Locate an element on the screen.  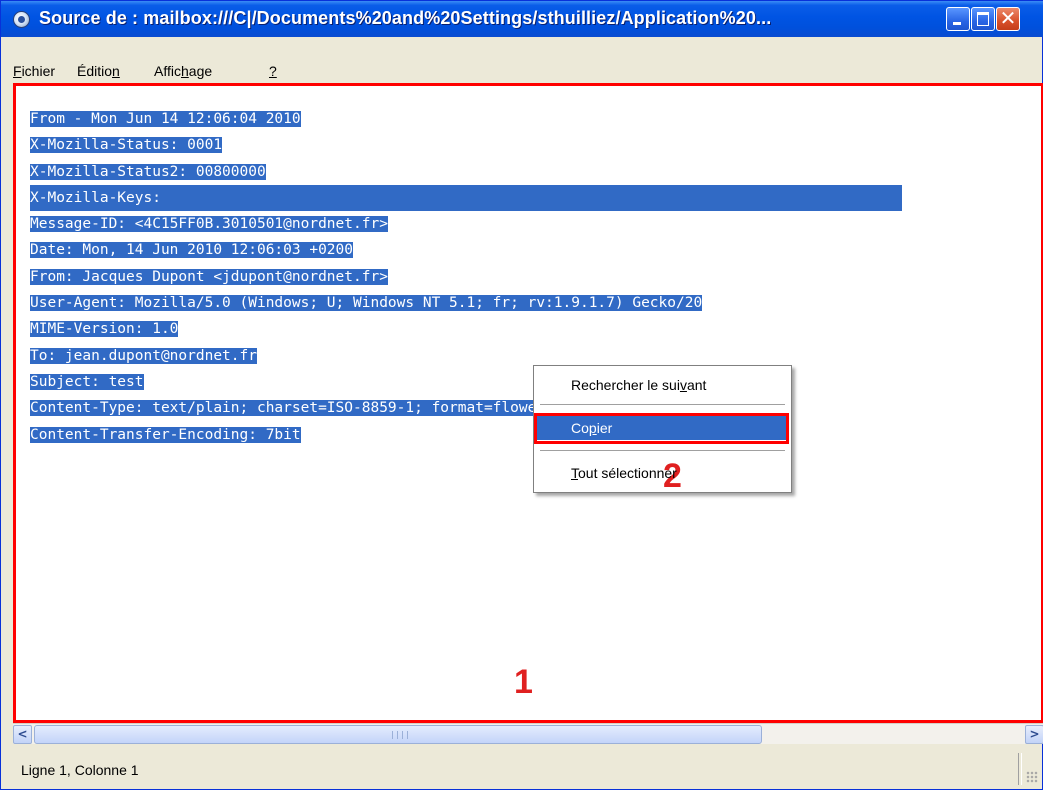
status-divider is located at coordinates (1020, 769).